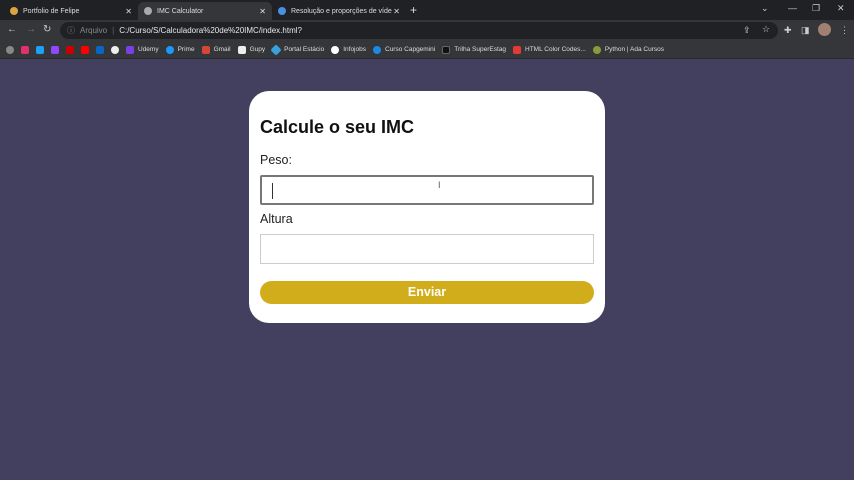  I want to click on tab-portfolio: Portfolio de Felipe ✕, so click(71, 11).